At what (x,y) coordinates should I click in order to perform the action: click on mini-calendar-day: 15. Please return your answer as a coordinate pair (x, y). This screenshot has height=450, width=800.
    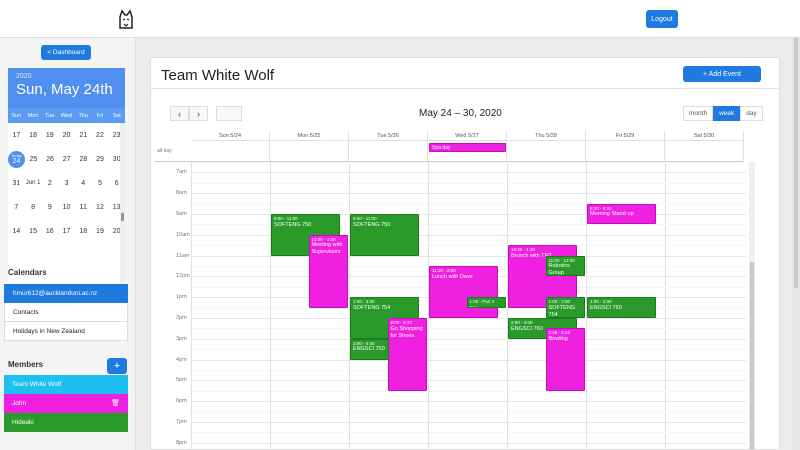
    Looking at the image, I should click on (33, 231).